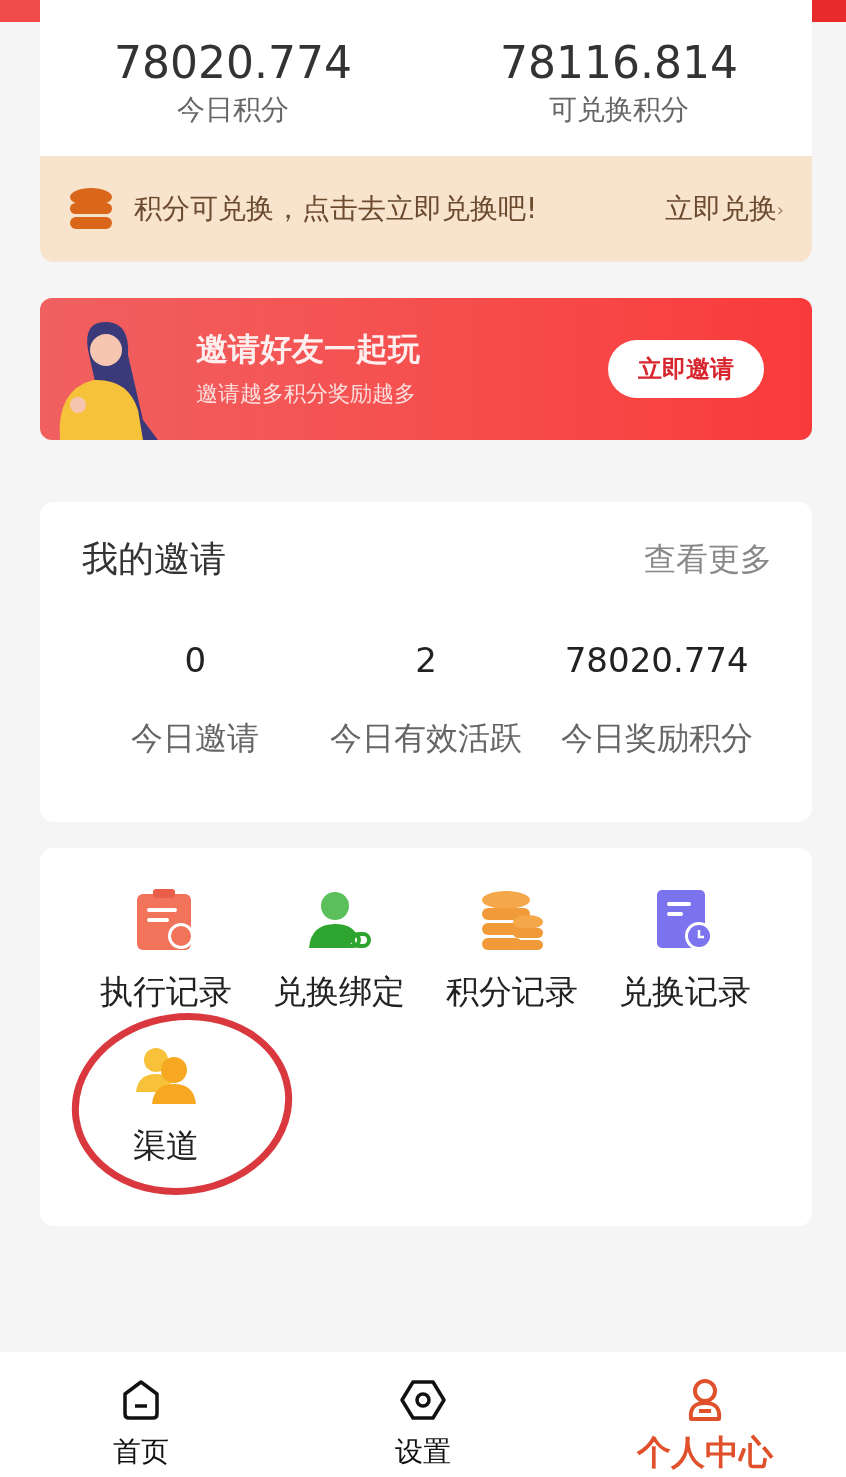  What do you see at coordinates (705, 1414) in the screenshot?
I see `tab-item: 个人中心` at bounding box center [705, 1414].